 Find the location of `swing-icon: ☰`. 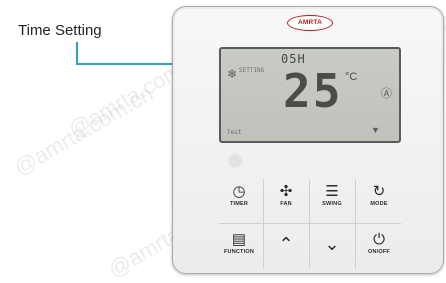

swing-icon: ☰ is located at coordinates (332, 191).